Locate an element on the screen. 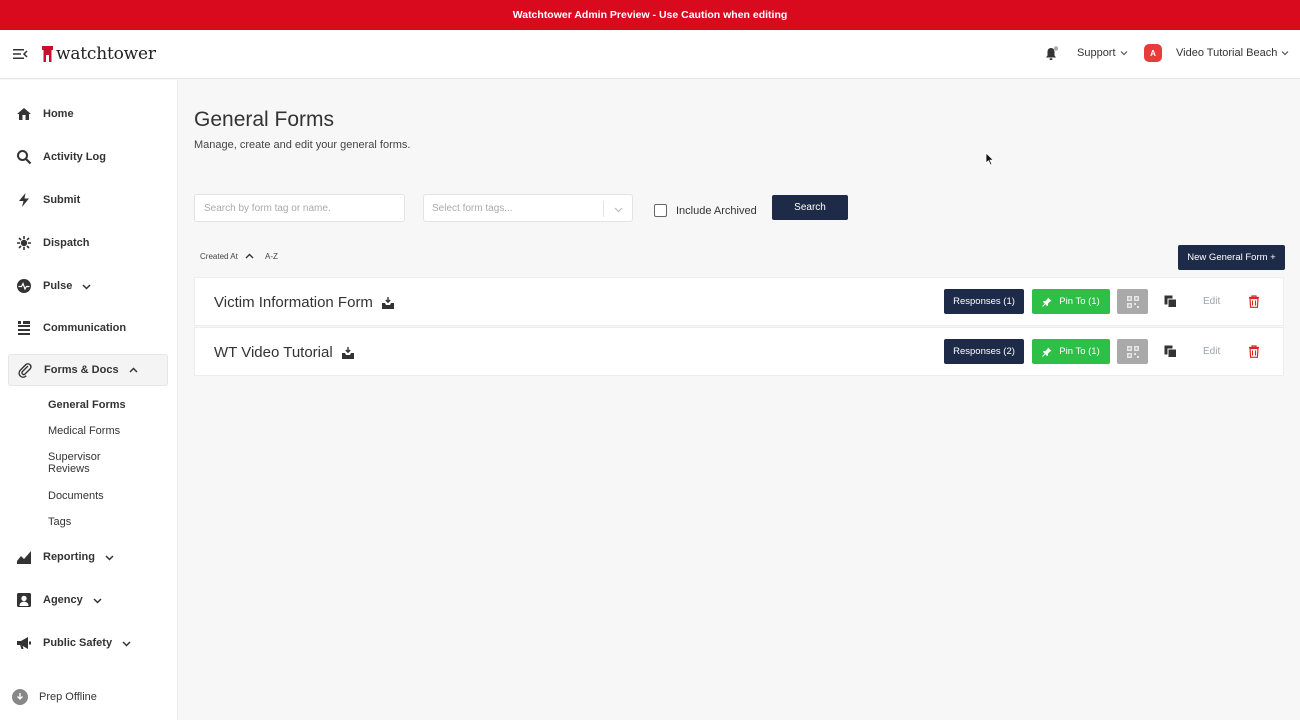  notification-bell-icon is located at coordinates (1051, 54).